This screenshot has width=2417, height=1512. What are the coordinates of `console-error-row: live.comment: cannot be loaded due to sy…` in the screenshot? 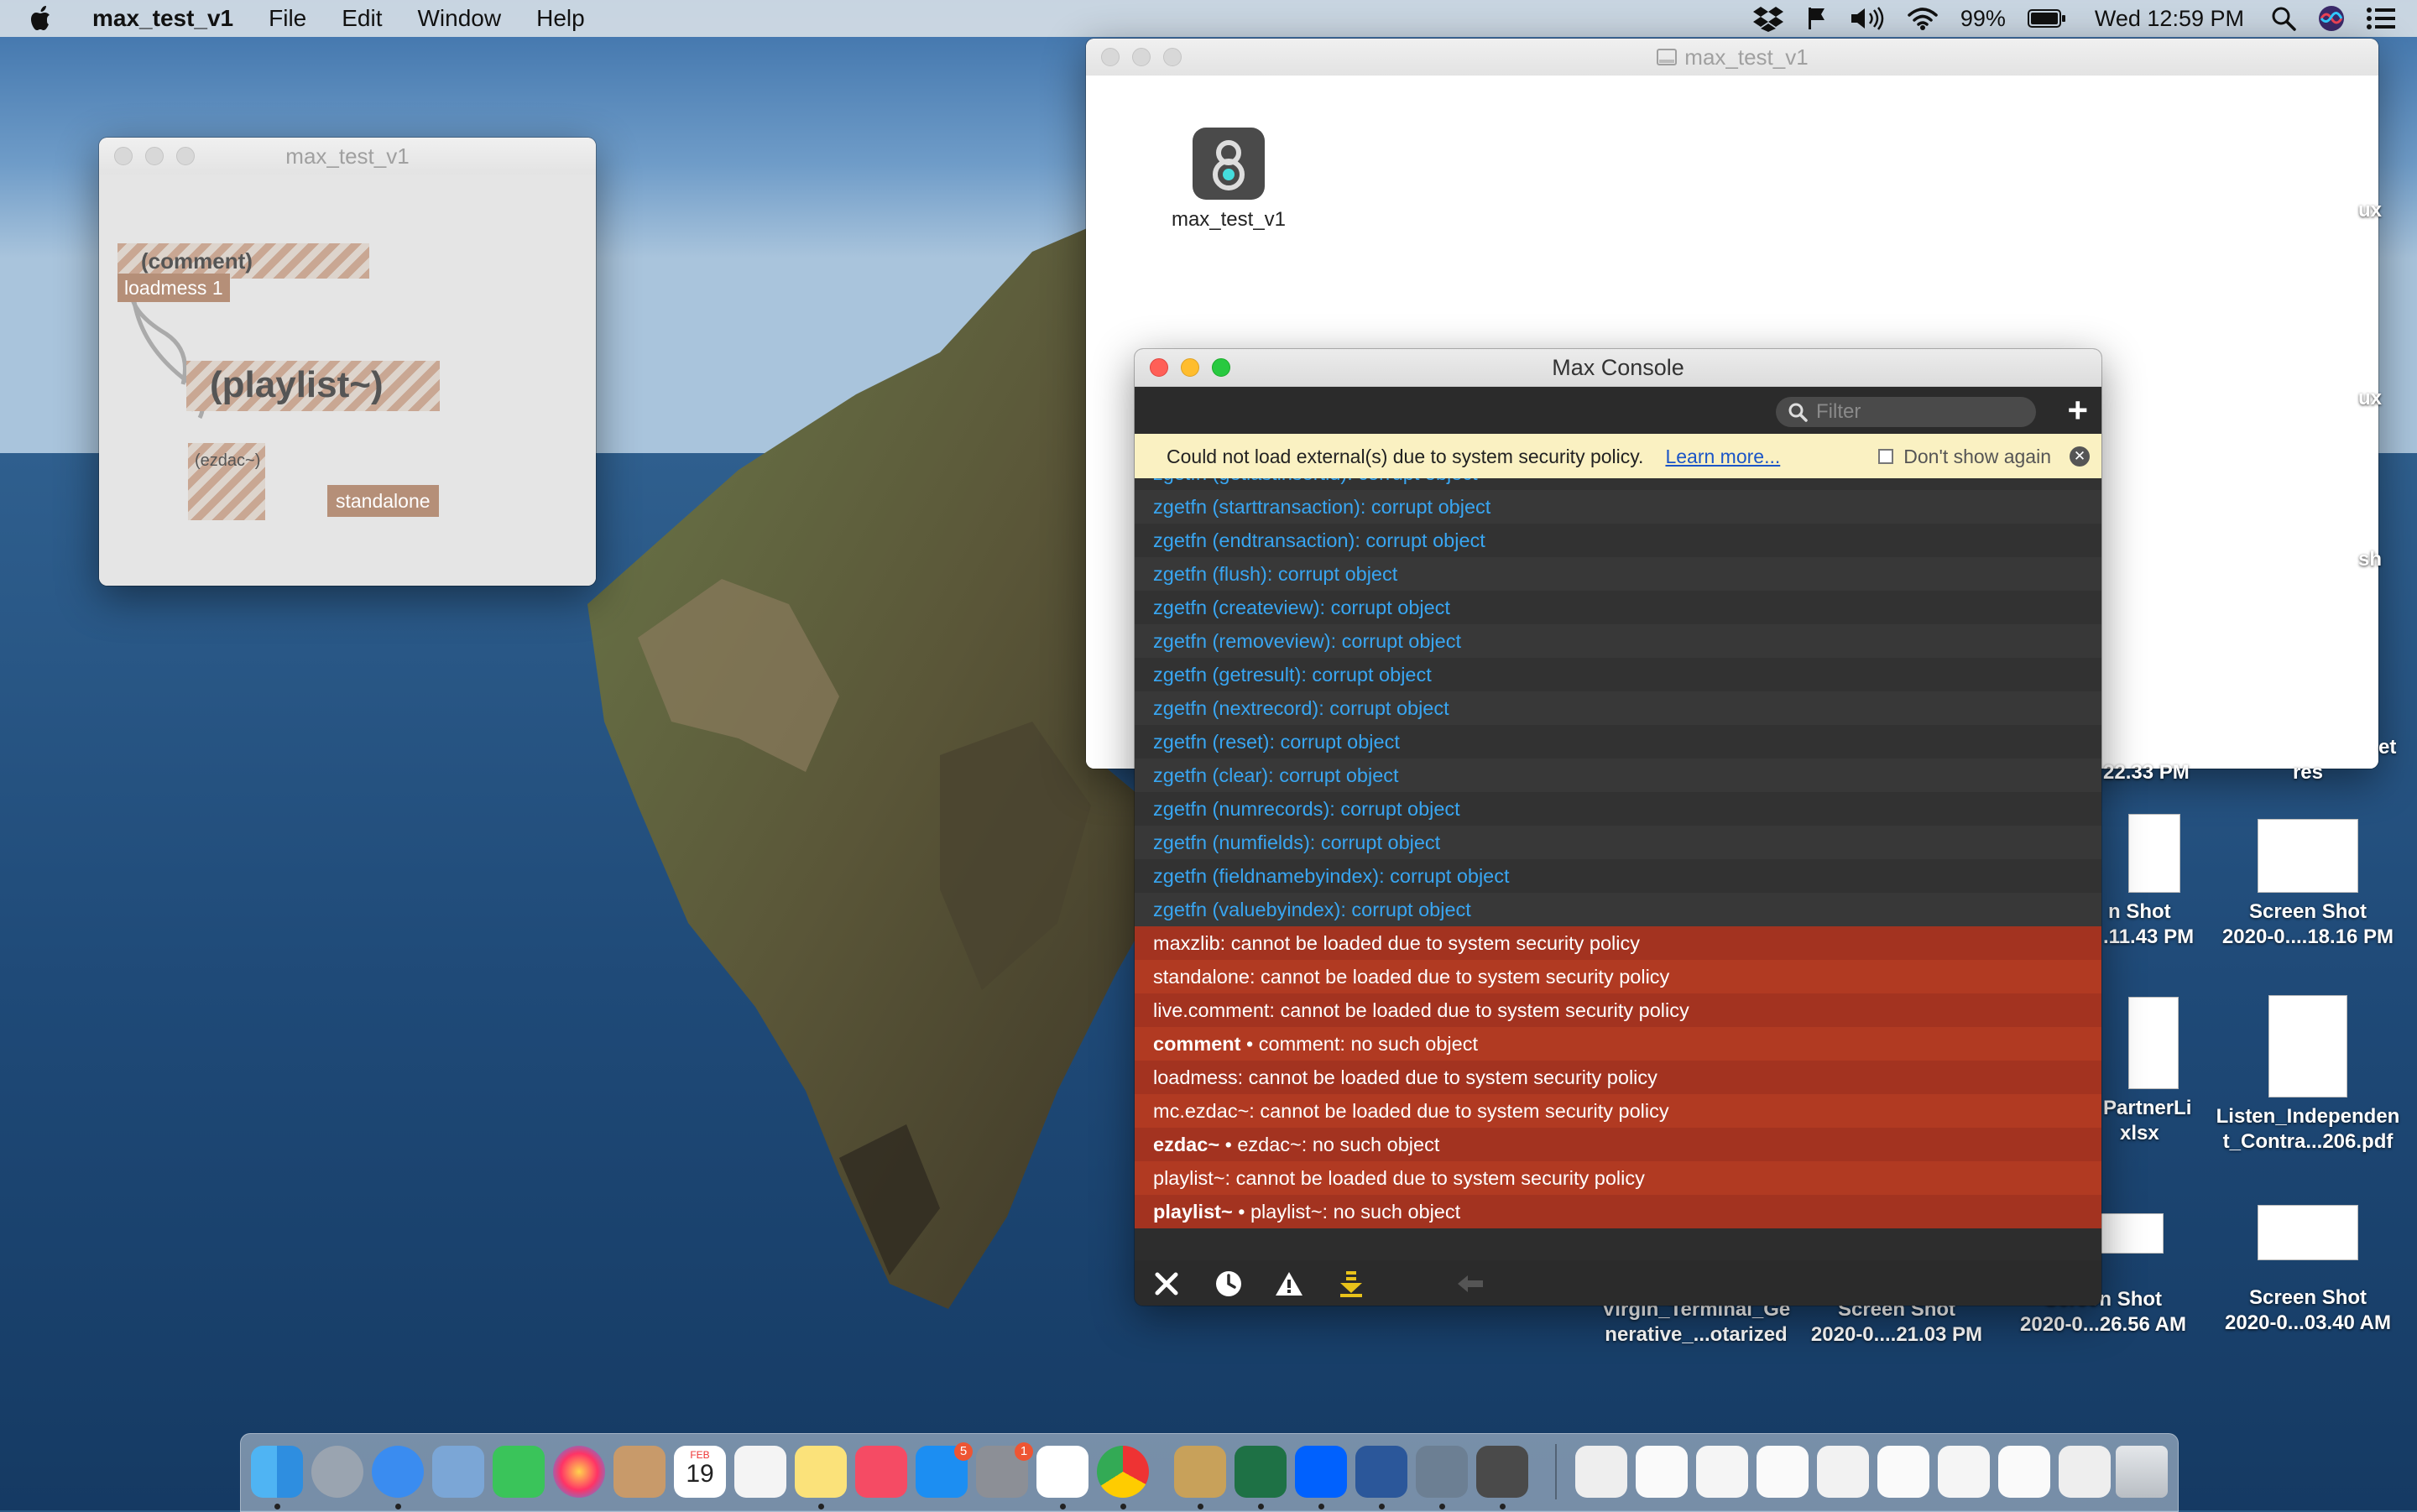 It's located at (1618, 1010).